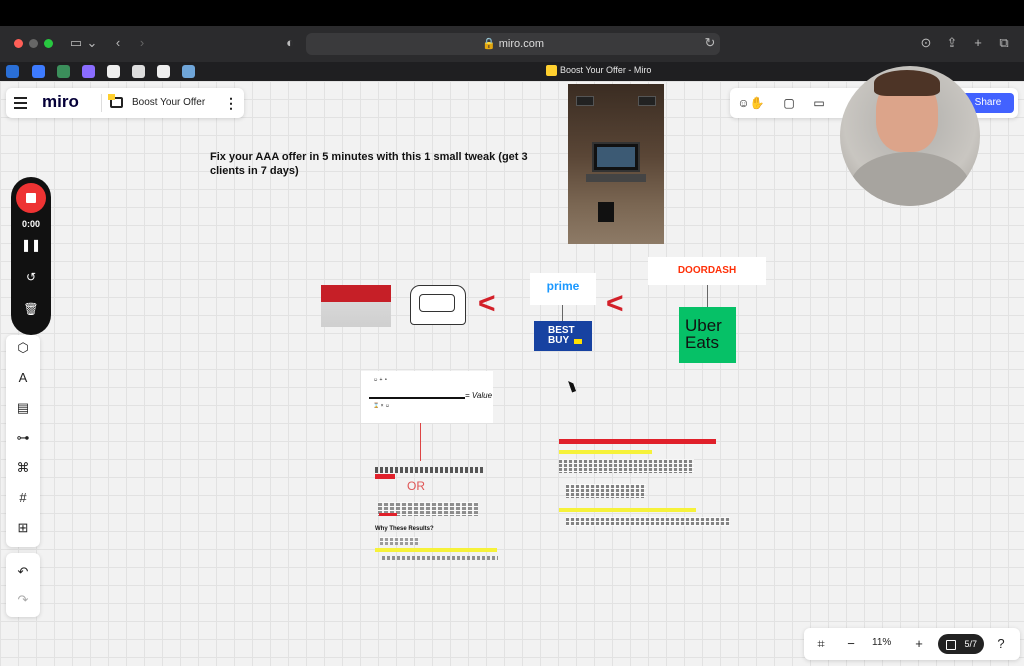  What do you see at coordinates (23, 438) in the screenshot?
I see `connector-icon: ⊶` at bounding box center [23, 438].